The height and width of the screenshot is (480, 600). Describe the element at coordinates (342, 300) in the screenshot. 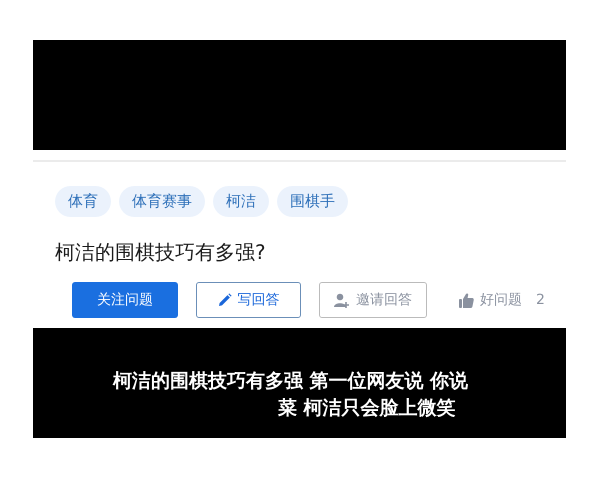

I see `add-person-icon` at that location.